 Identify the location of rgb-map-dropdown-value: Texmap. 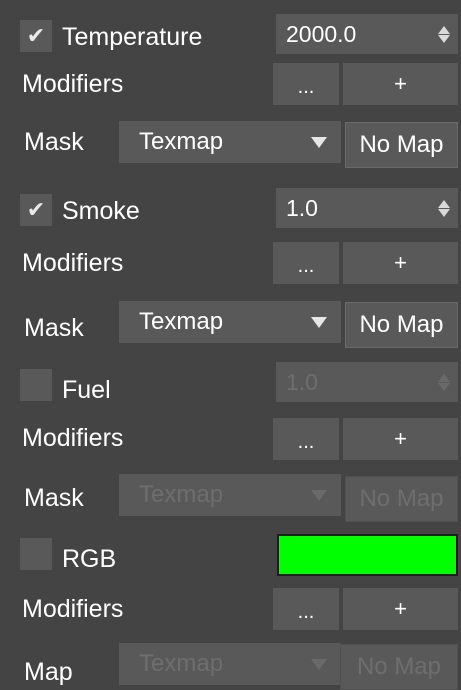
(181, 663).